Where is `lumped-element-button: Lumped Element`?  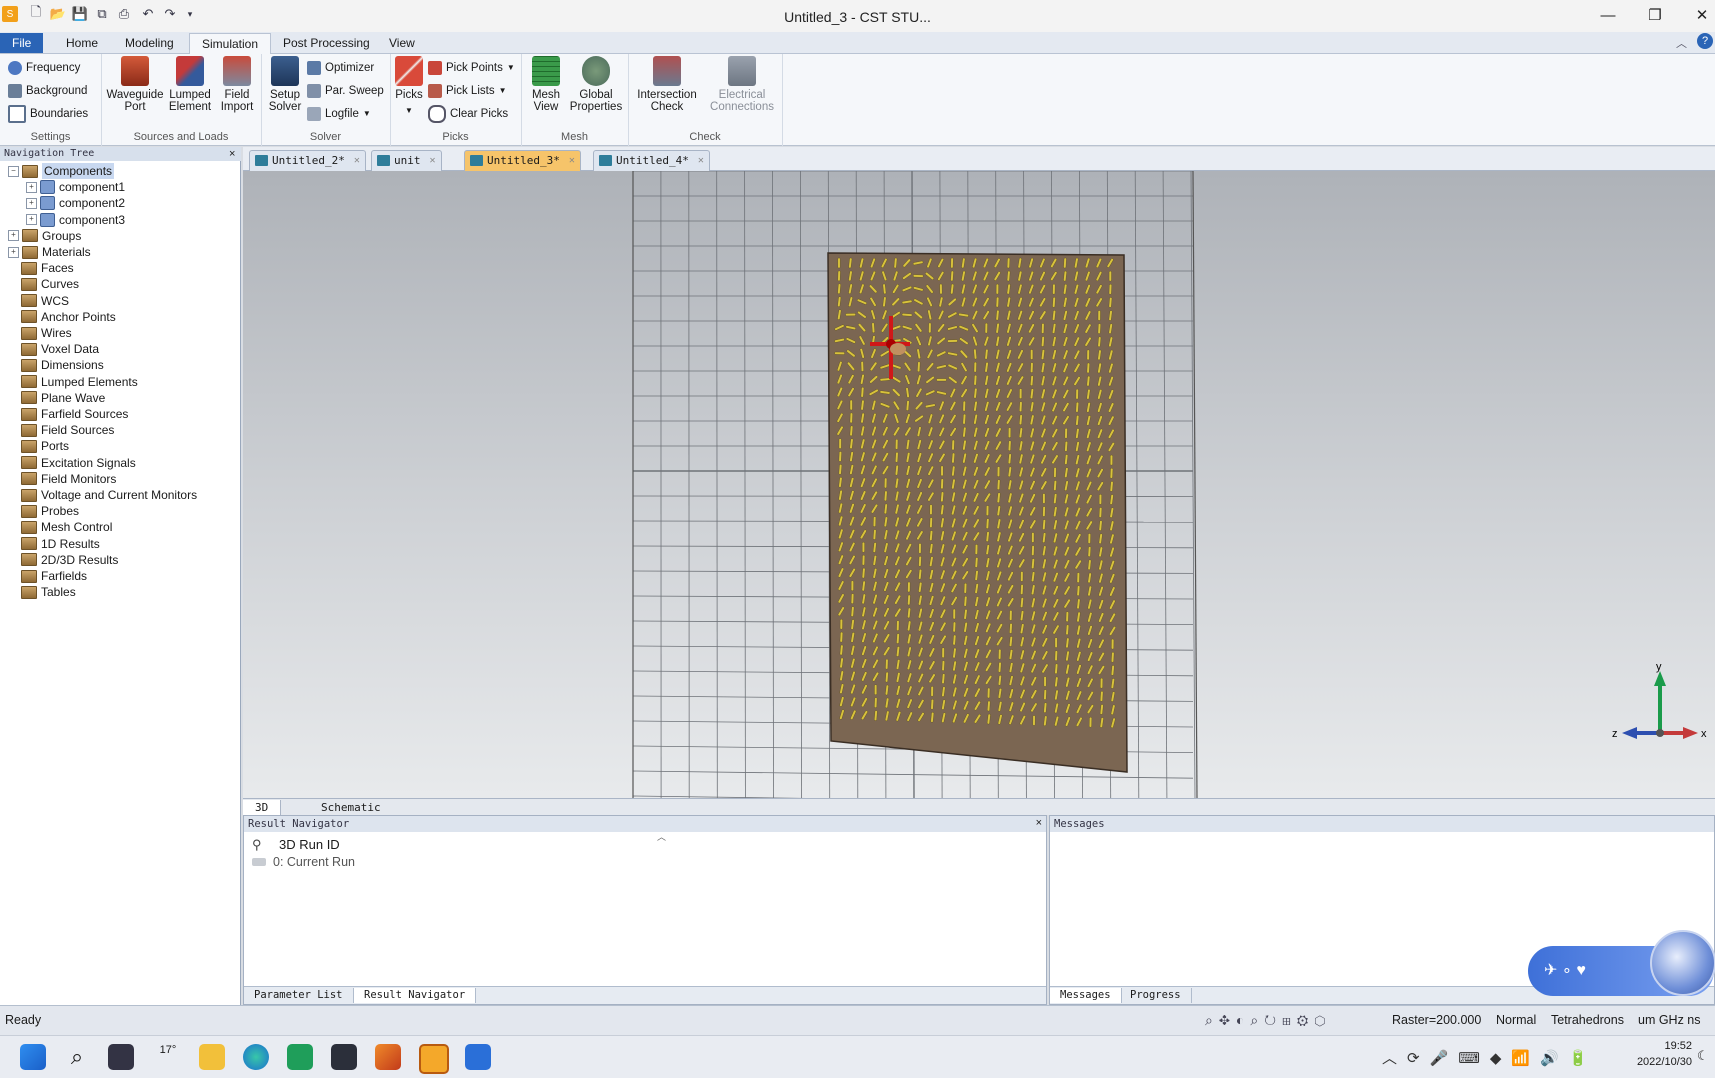
lumped-element-button: Lumped Element is located at coordinates (190, 84).